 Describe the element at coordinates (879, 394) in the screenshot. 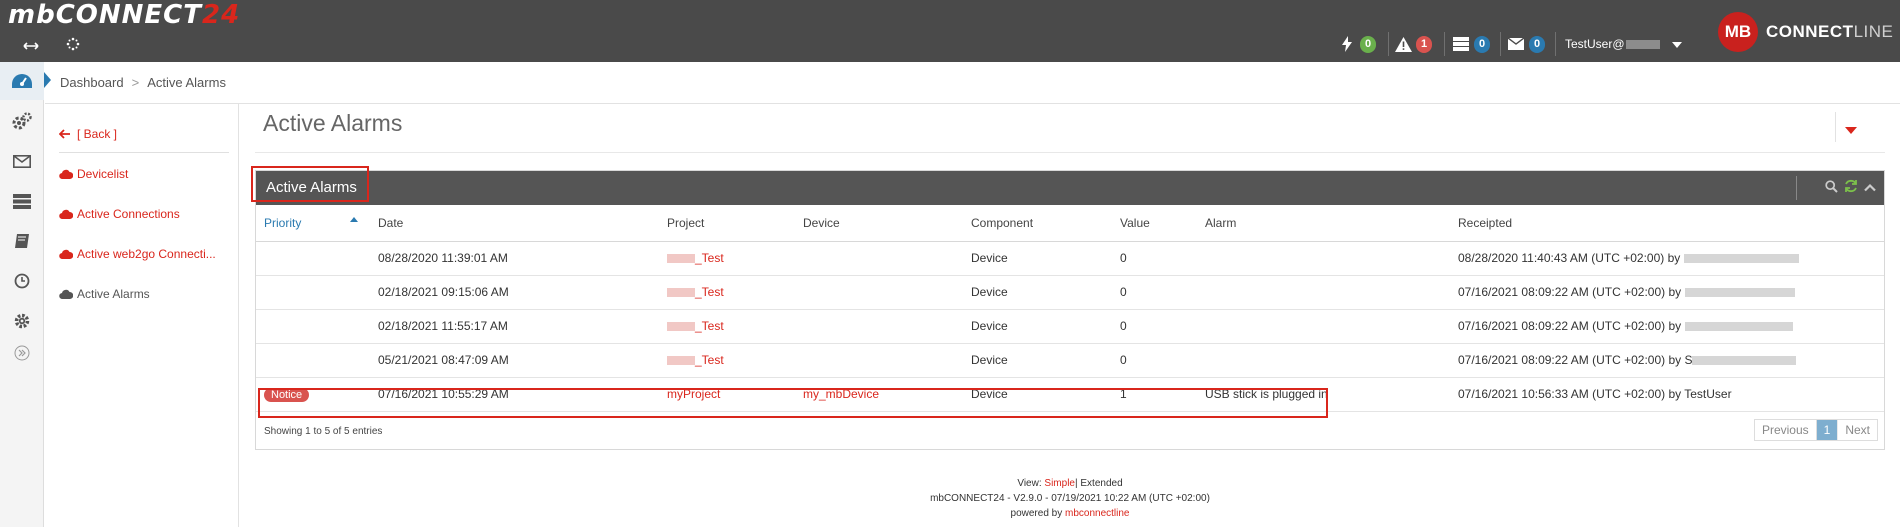

I see `cell-device: my_mbDevice` at that location.